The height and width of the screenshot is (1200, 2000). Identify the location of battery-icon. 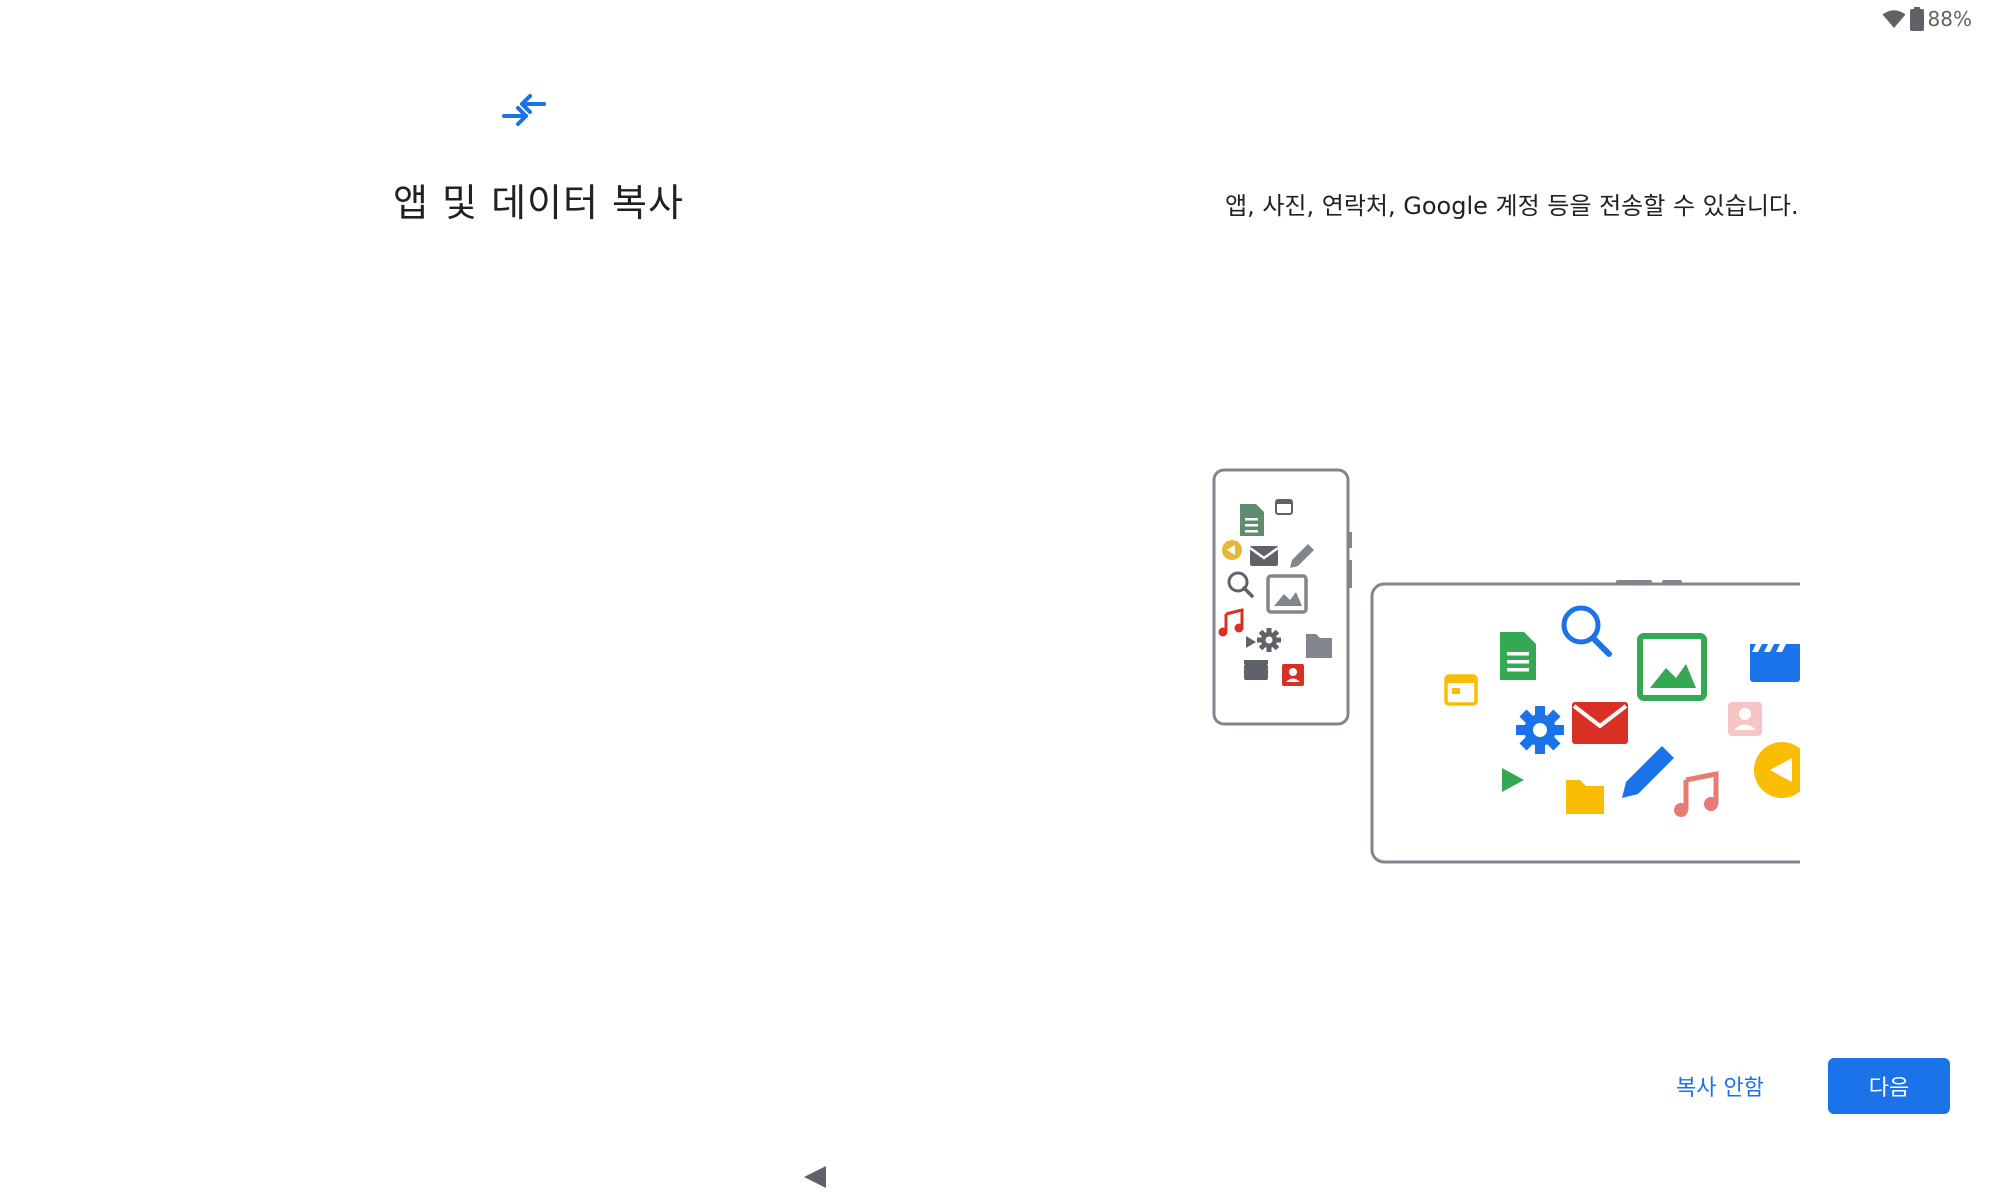
(1916, 19).